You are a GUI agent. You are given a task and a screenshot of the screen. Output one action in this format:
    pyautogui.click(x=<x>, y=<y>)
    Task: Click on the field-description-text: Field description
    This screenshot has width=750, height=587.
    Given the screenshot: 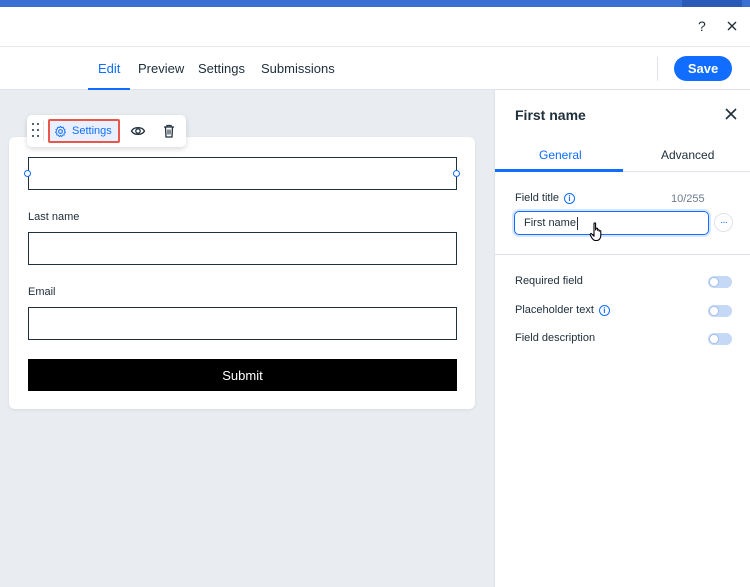 What is the action you would take?
    pyautogui.click(x=555, y=338)
    